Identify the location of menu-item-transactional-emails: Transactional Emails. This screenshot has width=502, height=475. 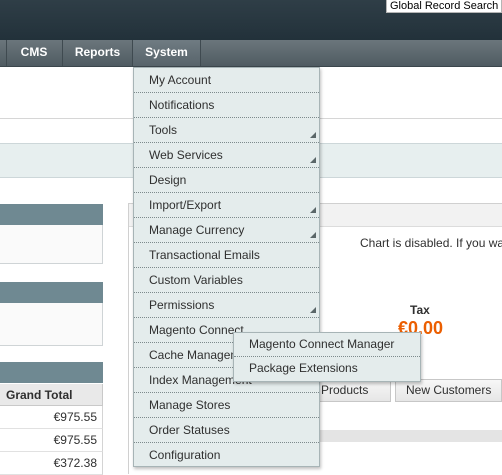
(226, 255).